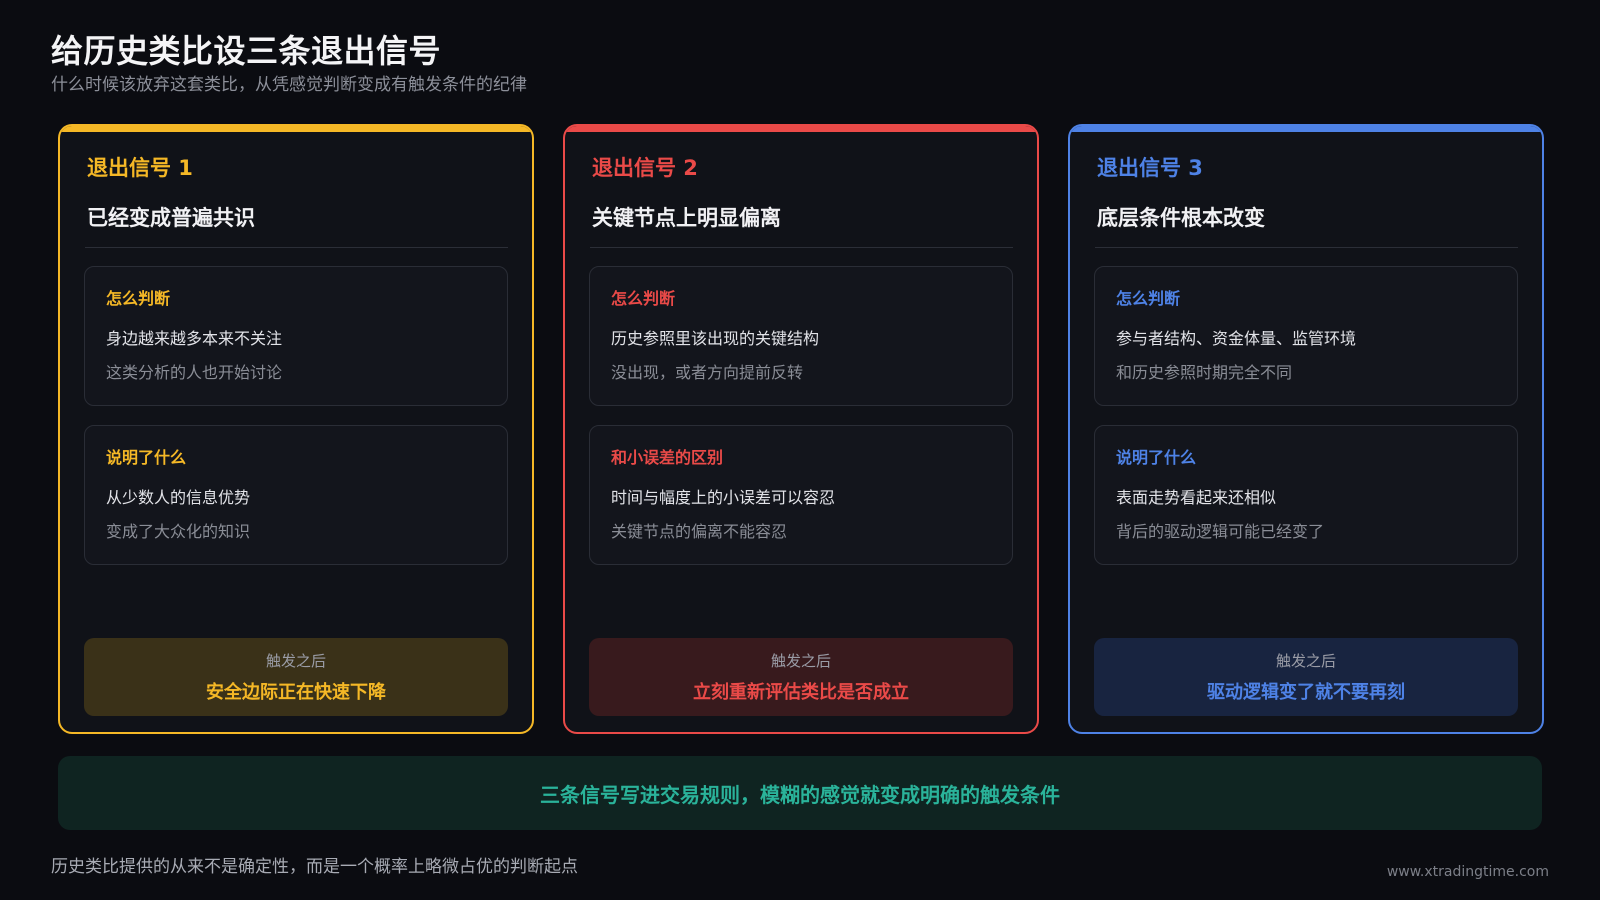  I want to click on box-line-secondary: 这类分析的人也开始讨论, so click(194, 372).